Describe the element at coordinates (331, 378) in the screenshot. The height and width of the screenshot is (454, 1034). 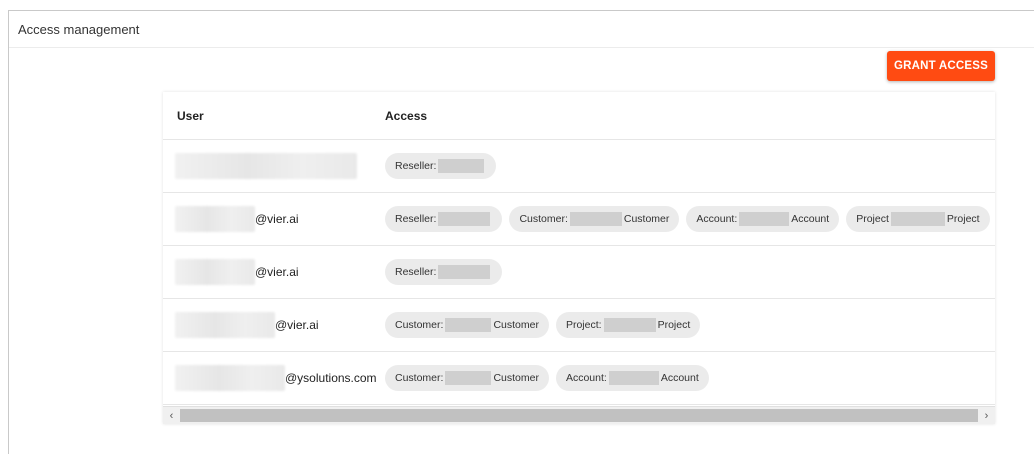
I see `user-email-suffix: @ysolutions.com` at that location.